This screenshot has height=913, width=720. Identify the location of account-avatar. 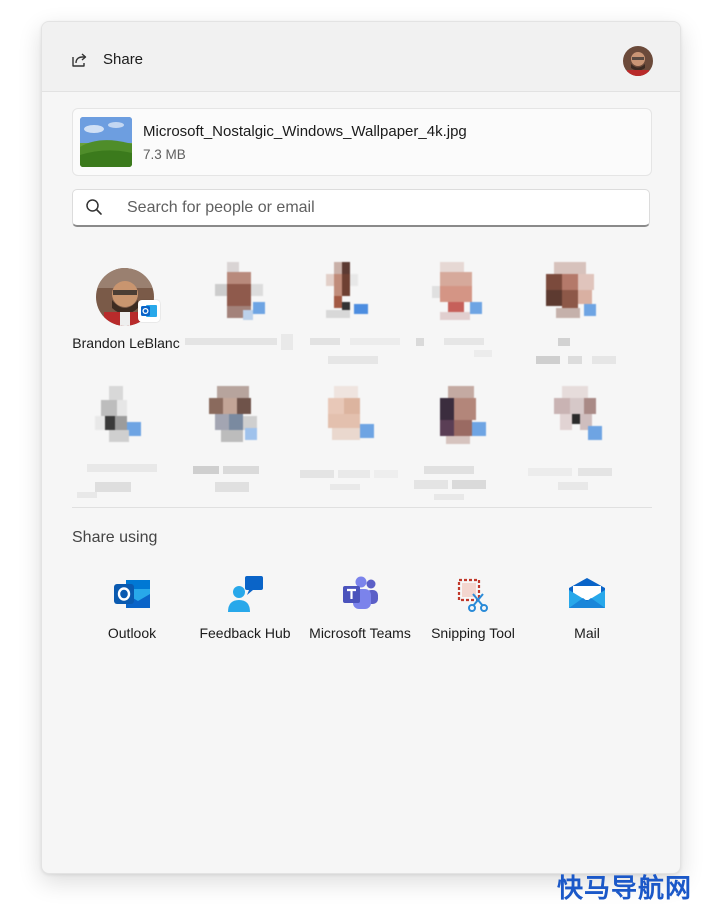
(638, 61).